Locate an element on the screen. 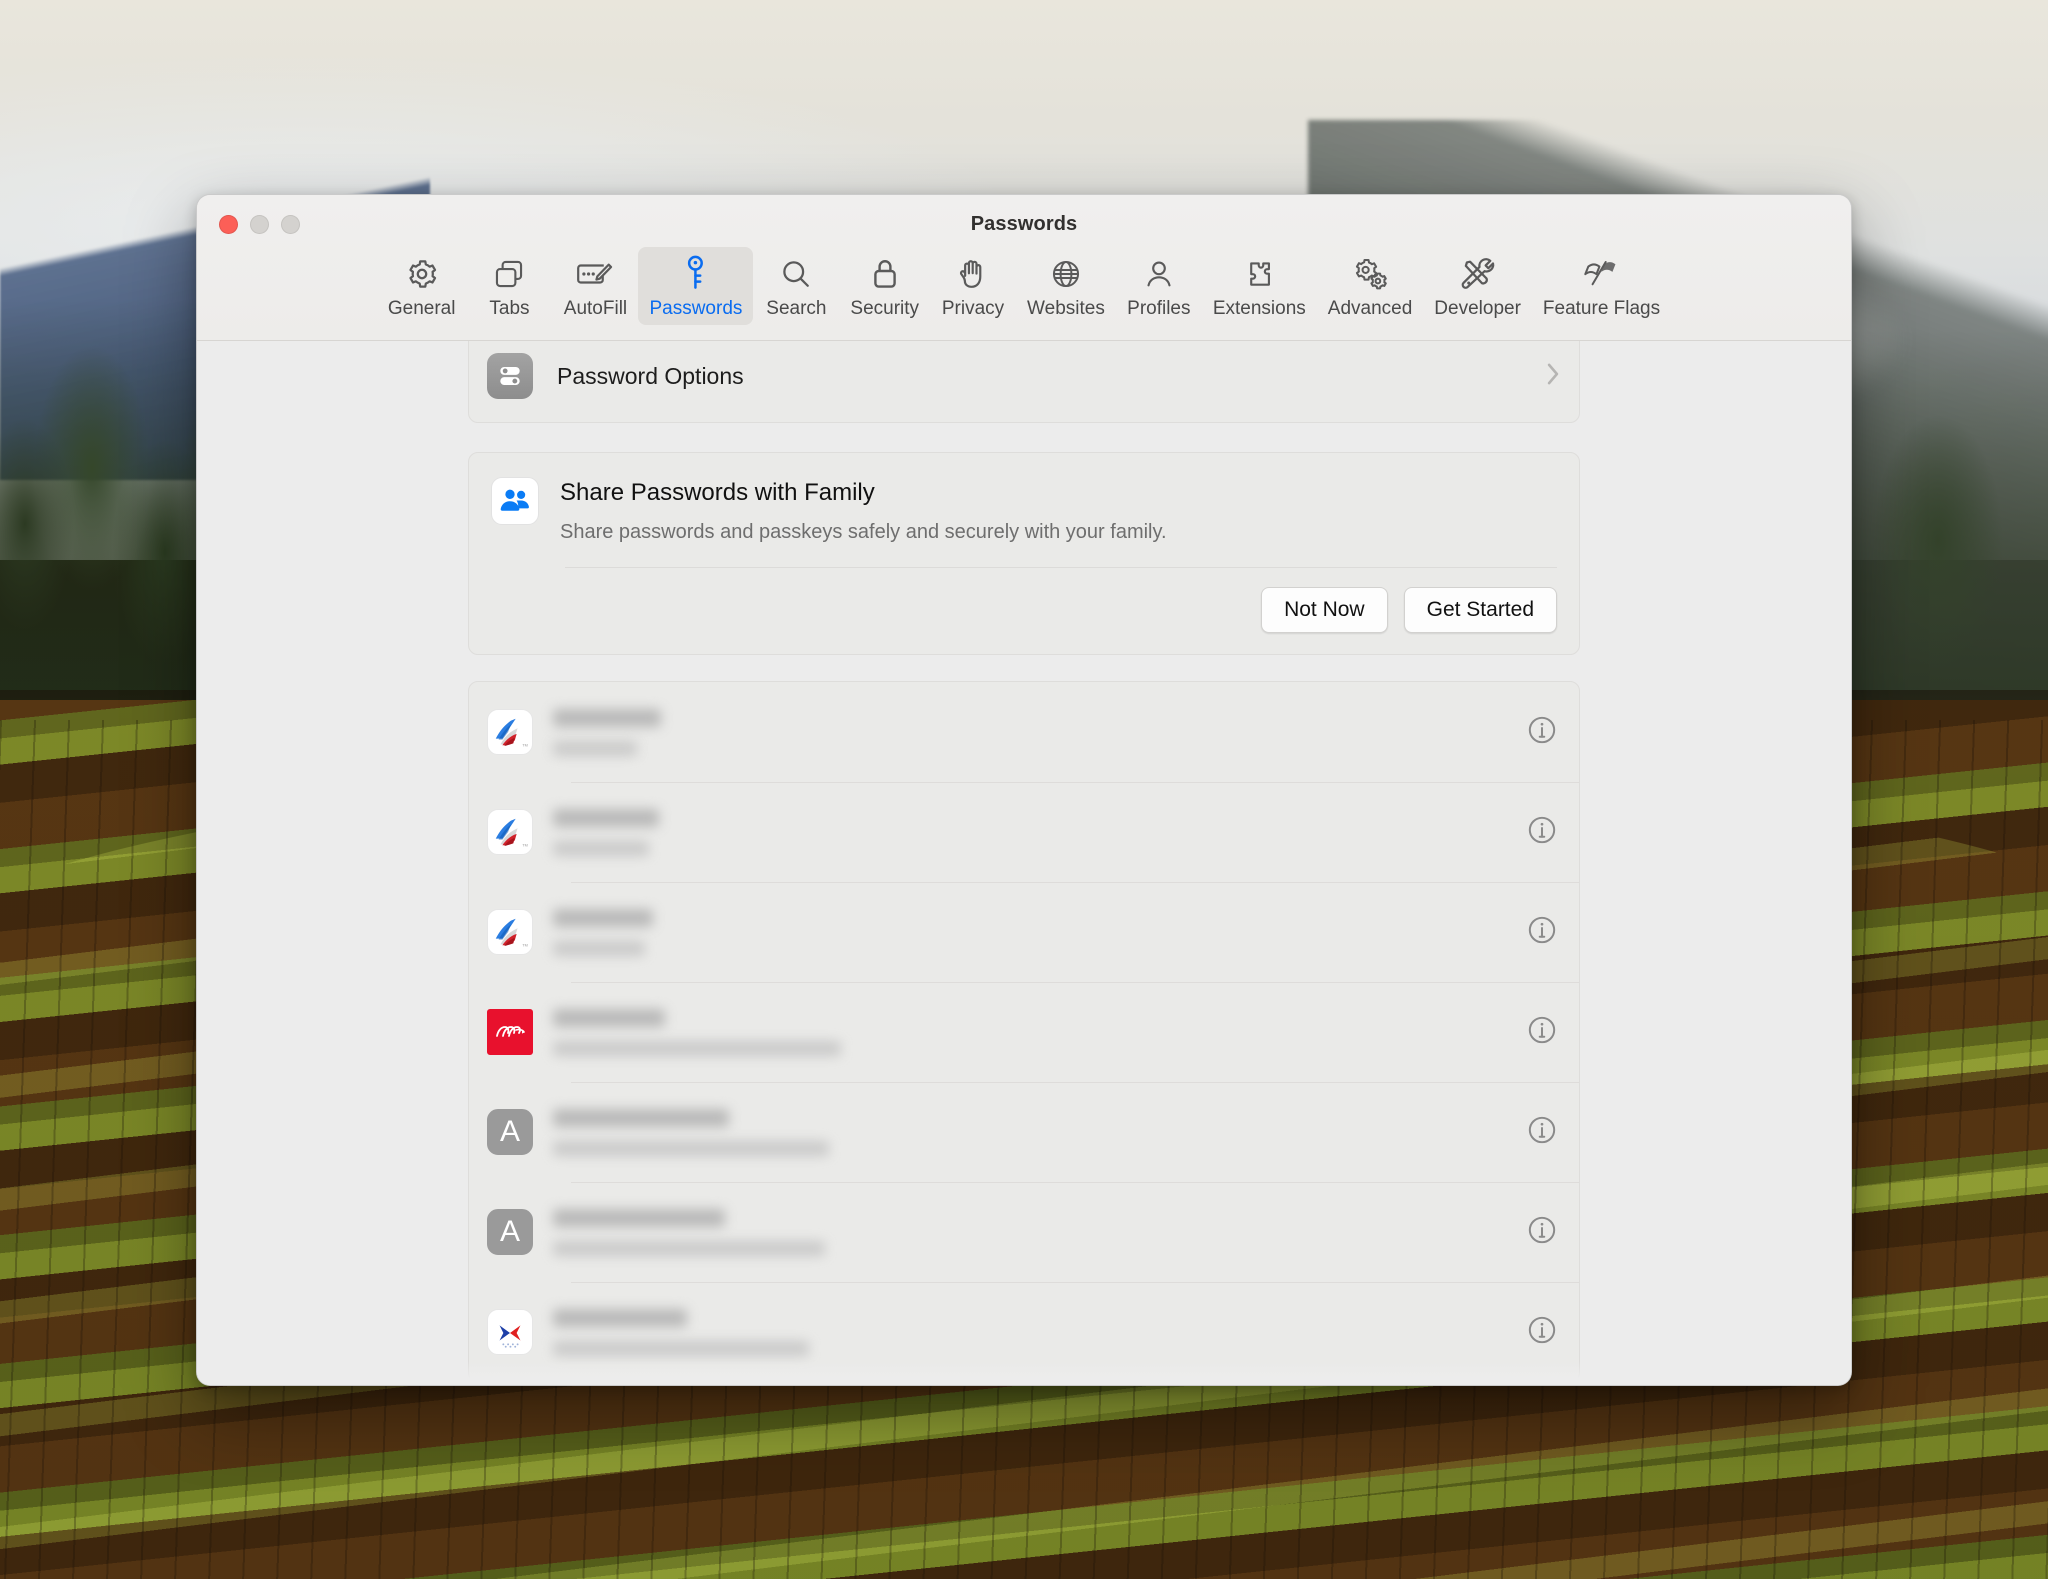 The width and height of the screenshot is (2048, 1579). tab-tabs: Tabs is located at coordinates (509, 286).